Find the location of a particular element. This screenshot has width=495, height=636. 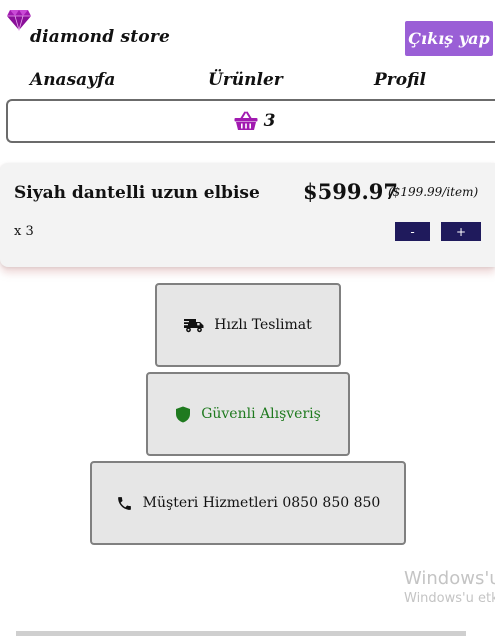

increase-quantity-button: + is located at coordinates (461, 231).